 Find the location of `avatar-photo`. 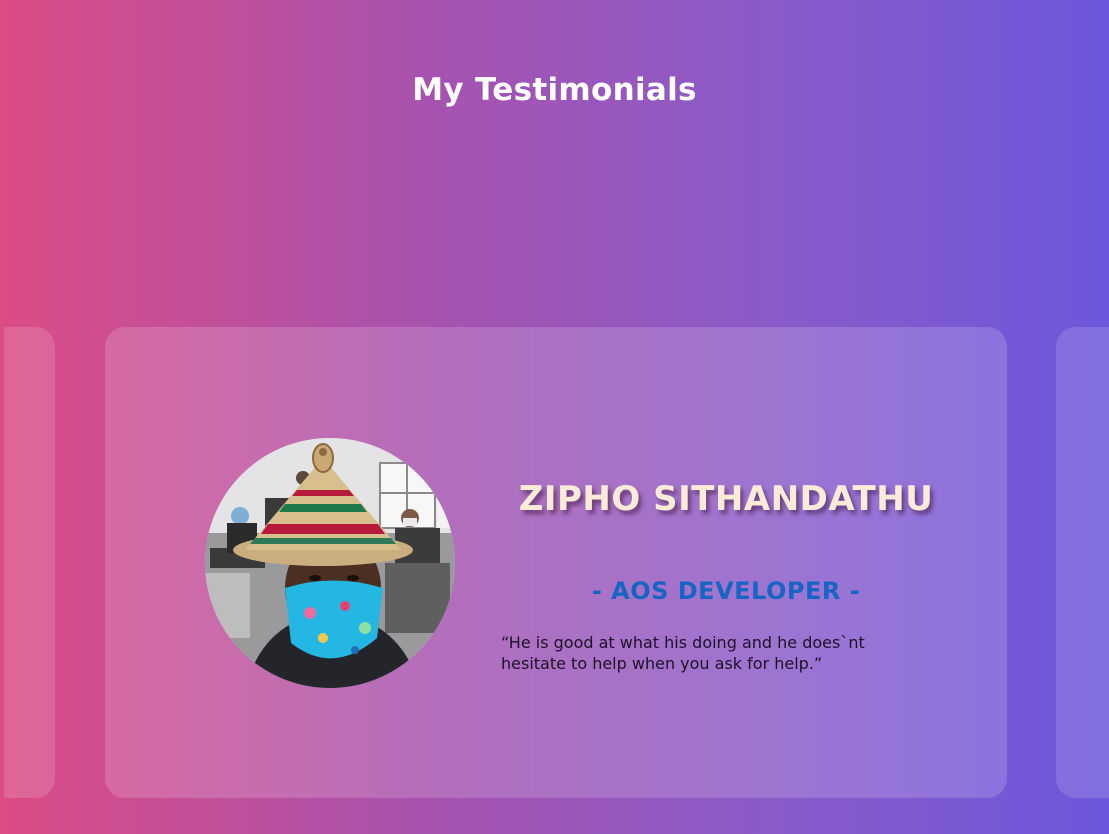

avatar-photo is located at coordinates (330, 563).